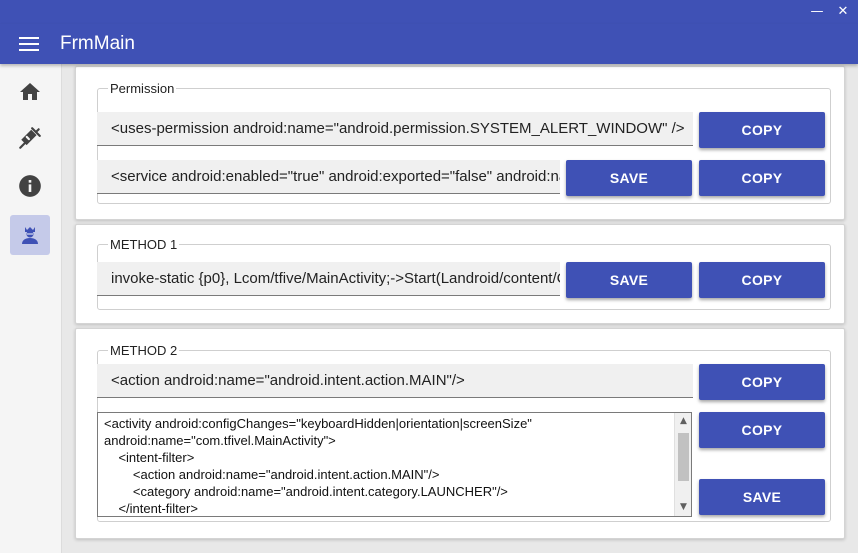 Image resolution: width=858 pixels, height=553 pixels. What do you see at coordinates (629, 178) in the screenshot?
I see `save-service-button: SAVE` at bounding box center [629, 178].